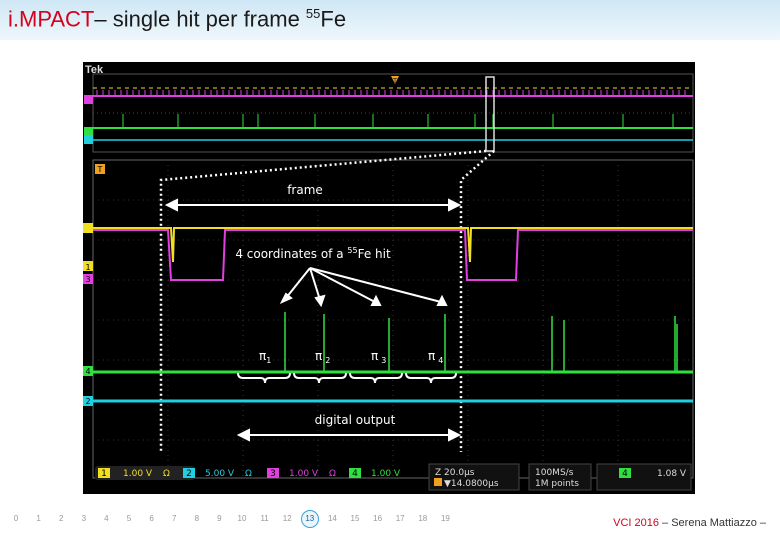  What do you see at coordinates (104, 474) in the screenshot?
I see `svg-text: 1` at bounding box center [104, 474].